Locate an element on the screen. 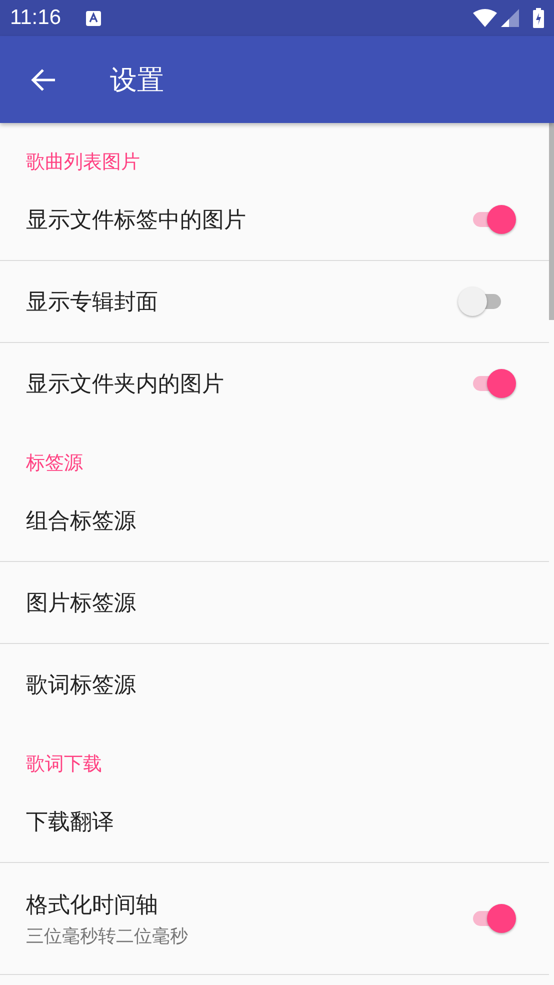  setting-label: 组合标签源 is located at coordinates (81, 522).